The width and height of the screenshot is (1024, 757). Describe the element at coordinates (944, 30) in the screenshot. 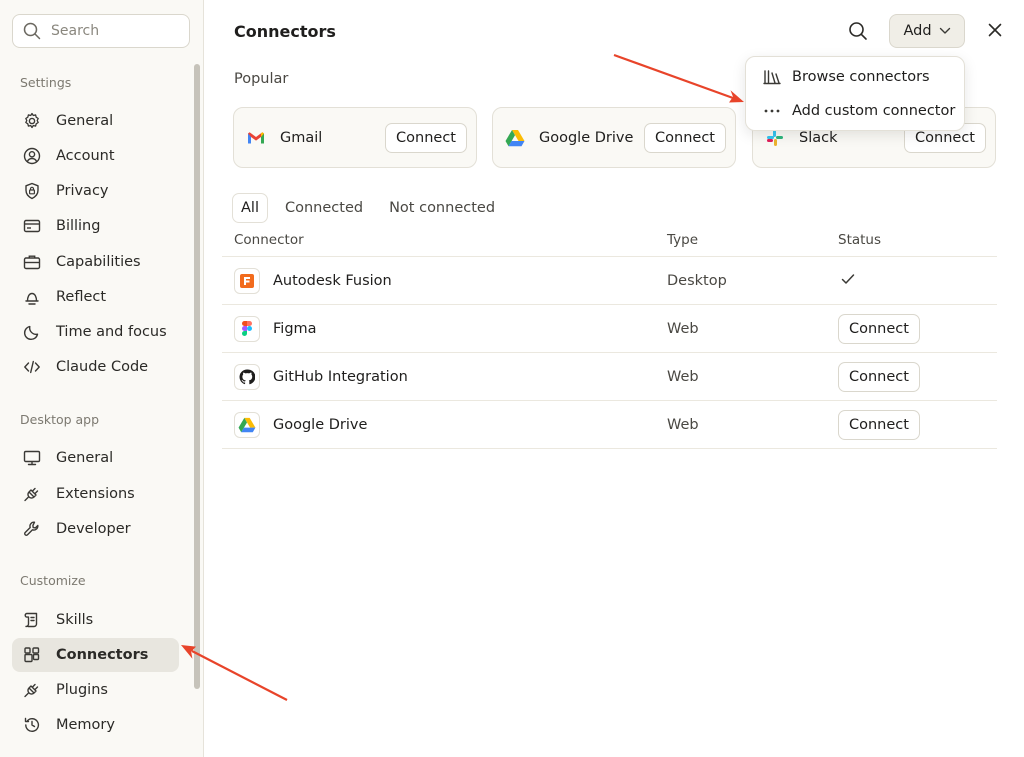

I see `chevron-down-icon` at that location.